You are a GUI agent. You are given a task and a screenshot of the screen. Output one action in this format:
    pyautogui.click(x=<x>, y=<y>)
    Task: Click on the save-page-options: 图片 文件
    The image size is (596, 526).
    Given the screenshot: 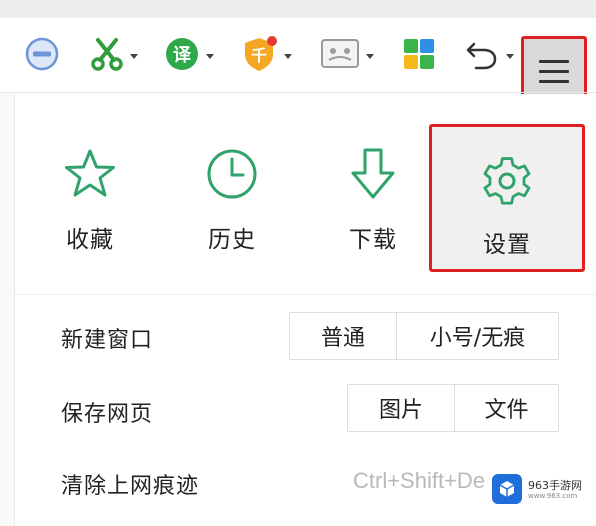 What is the action you would take?
    pyautogui.click(x=453, y=408)
    